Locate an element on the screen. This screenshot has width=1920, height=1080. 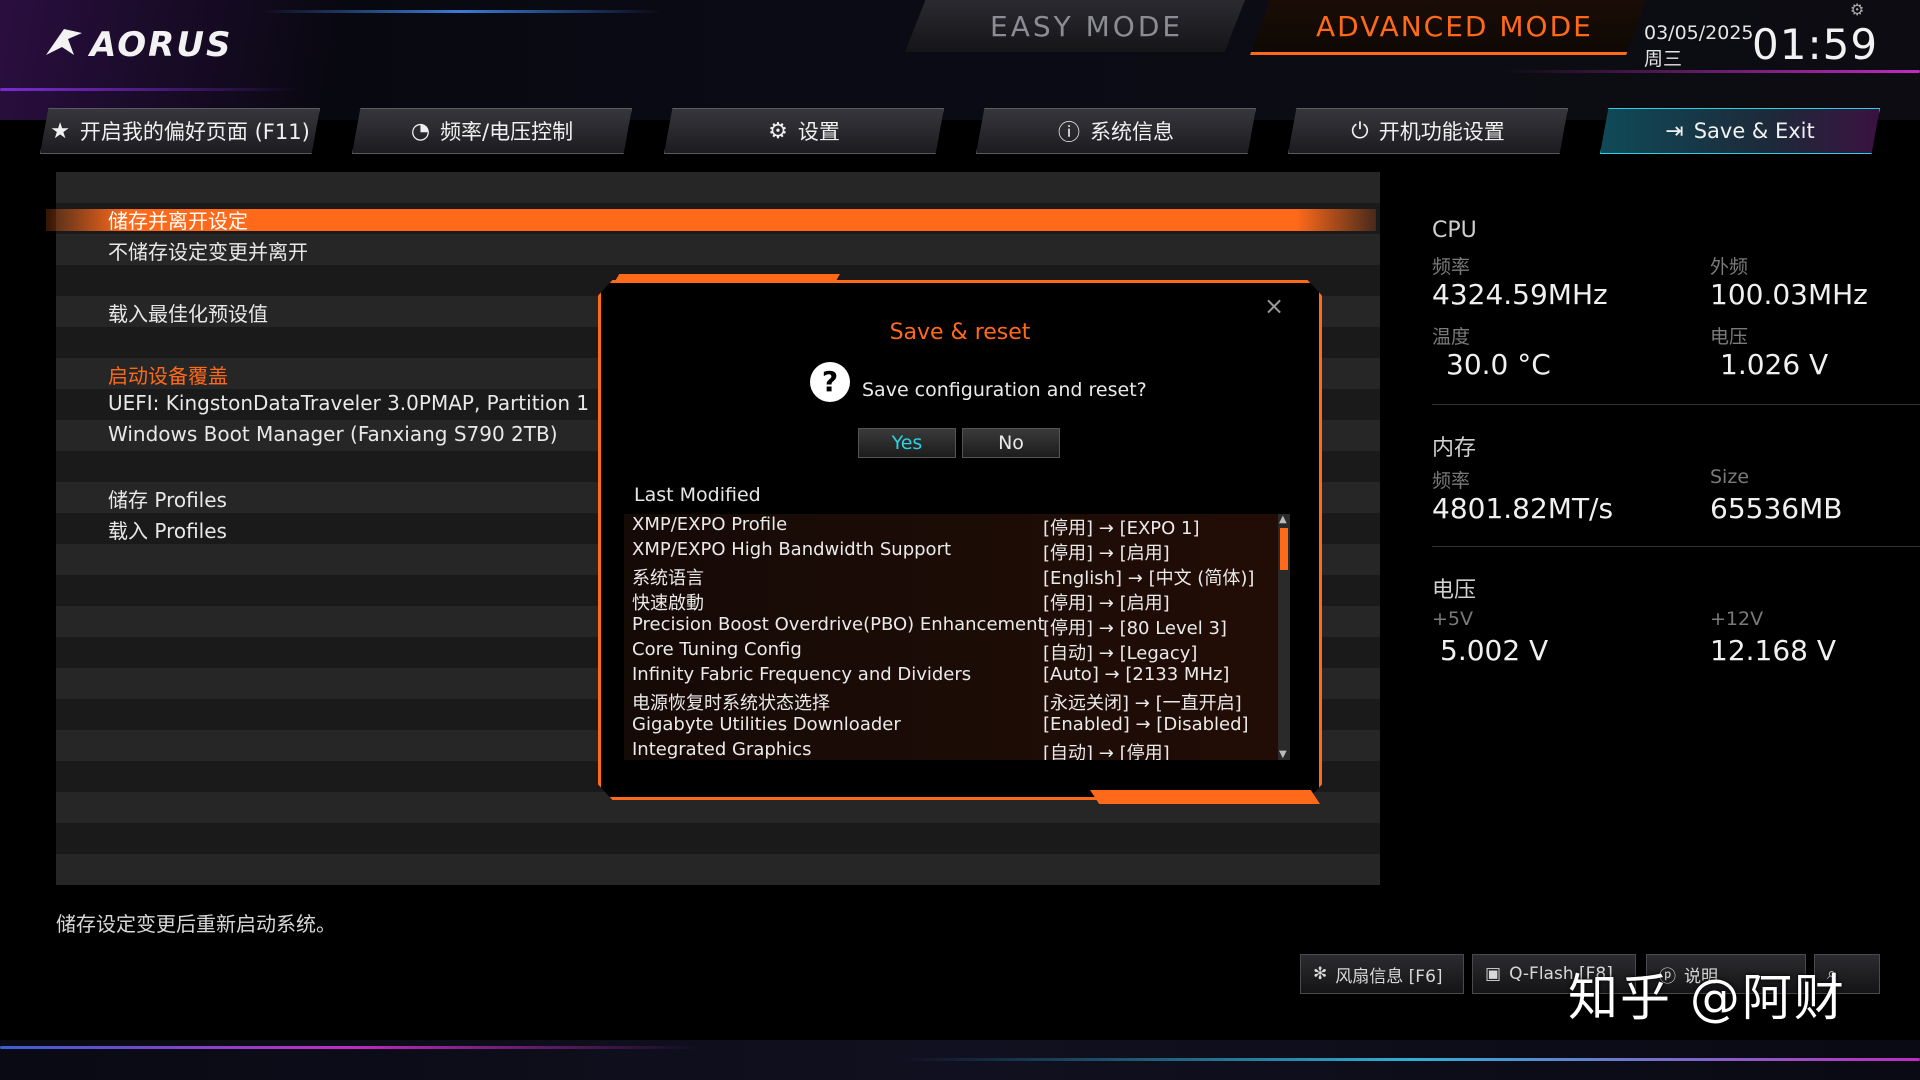
change-name: XMP/EXPO High Bandwidth Support is located at coordinates (792, 549).